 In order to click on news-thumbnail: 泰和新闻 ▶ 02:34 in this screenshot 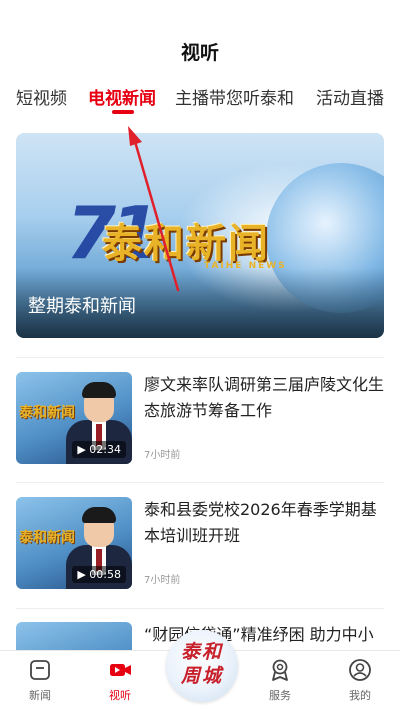, I will do `click(74, 418)`.